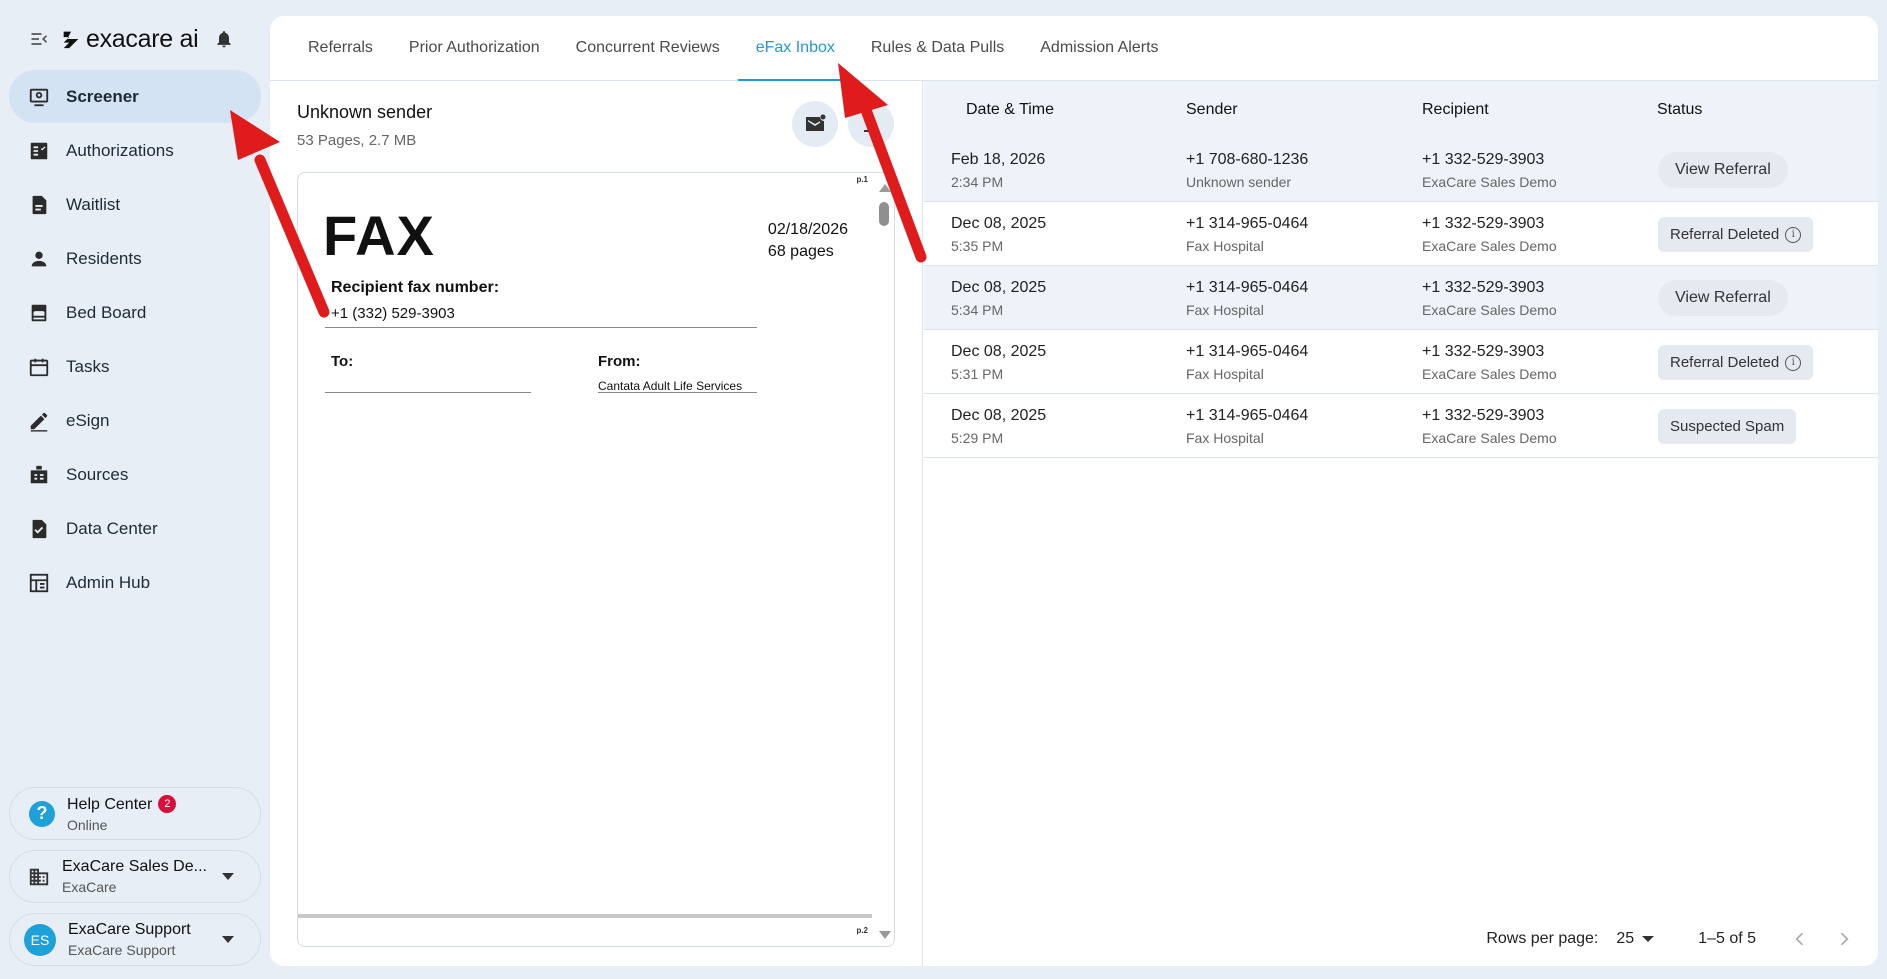 The height and width of the screenshot is (979, 1887). I want to click on tab-concurrent-reviews: Concurrent Reviews, so click(648, 48).